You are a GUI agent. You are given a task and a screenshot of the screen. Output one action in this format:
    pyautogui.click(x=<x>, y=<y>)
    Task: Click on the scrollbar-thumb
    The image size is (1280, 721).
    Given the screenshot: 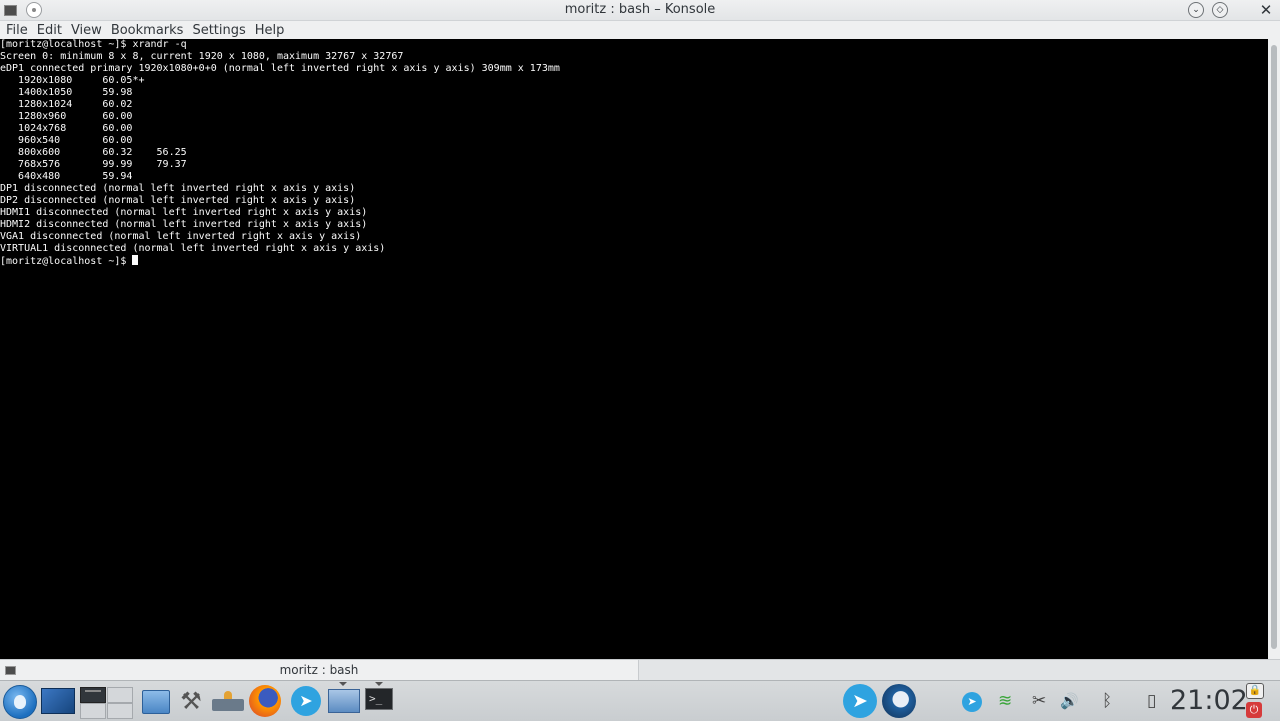 What is the action you would take?
    pyautogui.click(x=1274, y=347)
    